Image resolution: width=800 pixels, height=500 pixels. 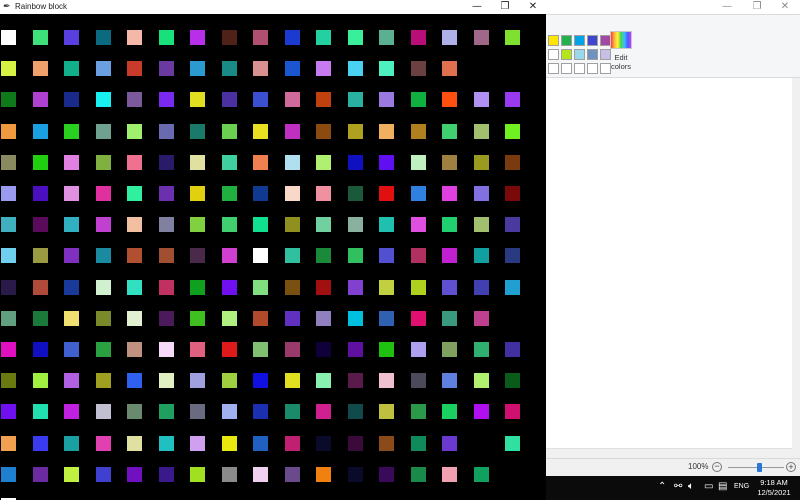 I want to click on edit-colors-icon, so click(x=621, y=40).